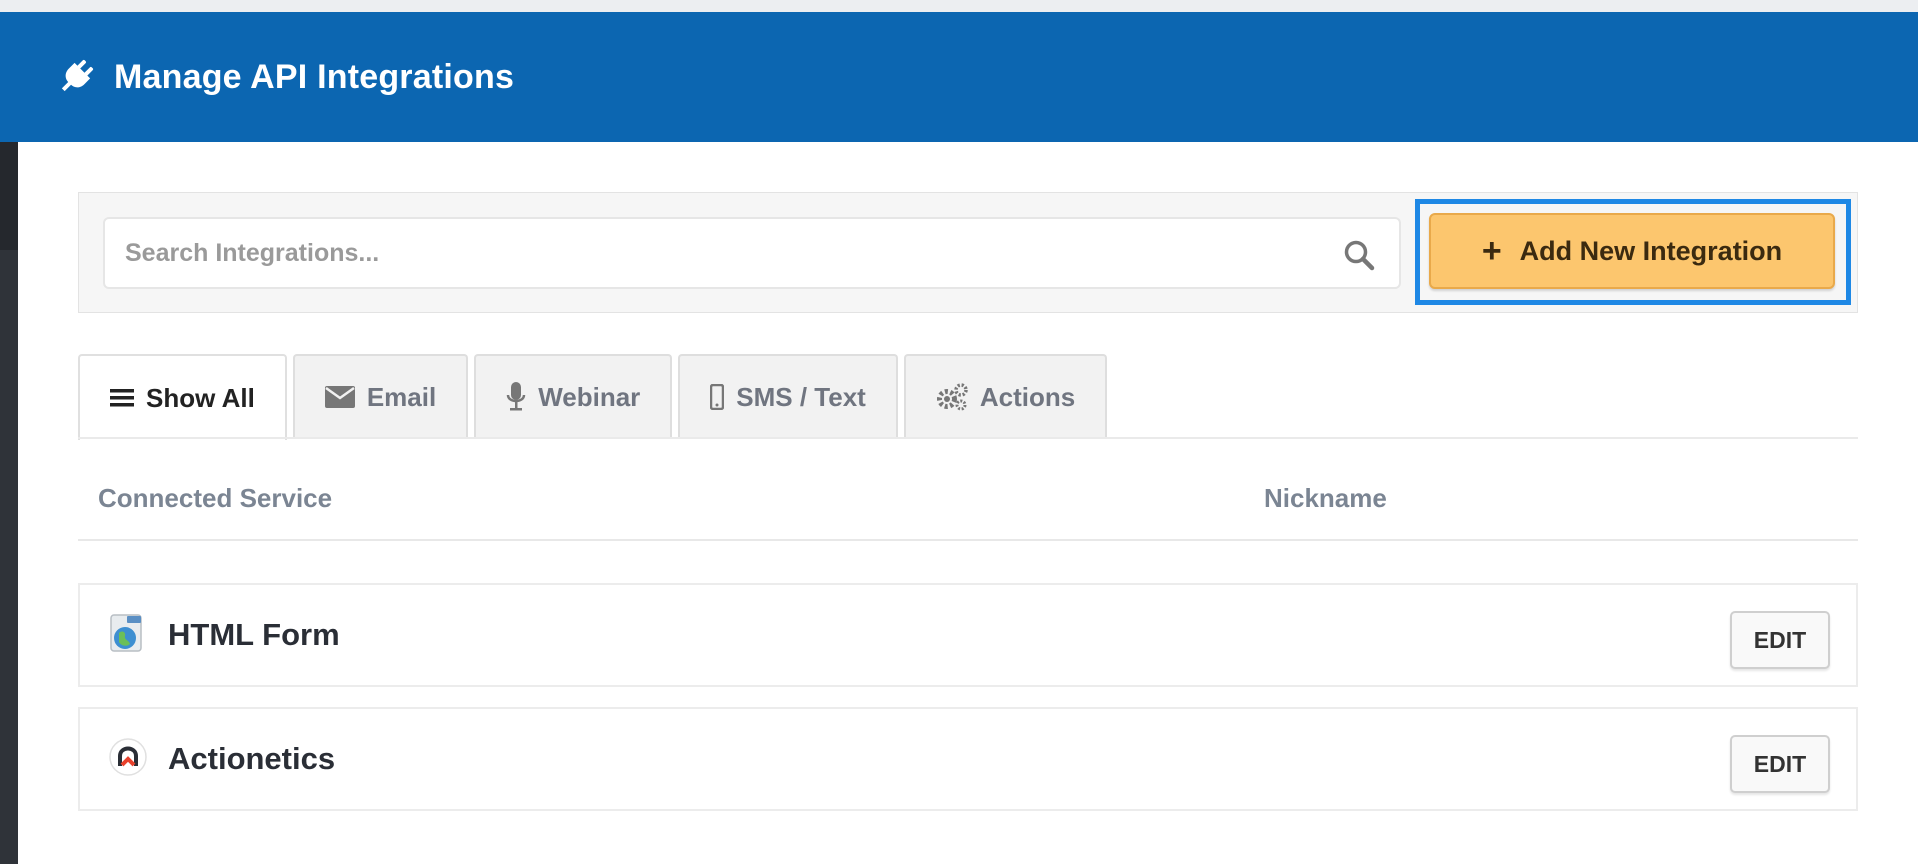  Describe the element at coordinates (959, 6) in the screenshot. I see `browser-top-strip` at that location.